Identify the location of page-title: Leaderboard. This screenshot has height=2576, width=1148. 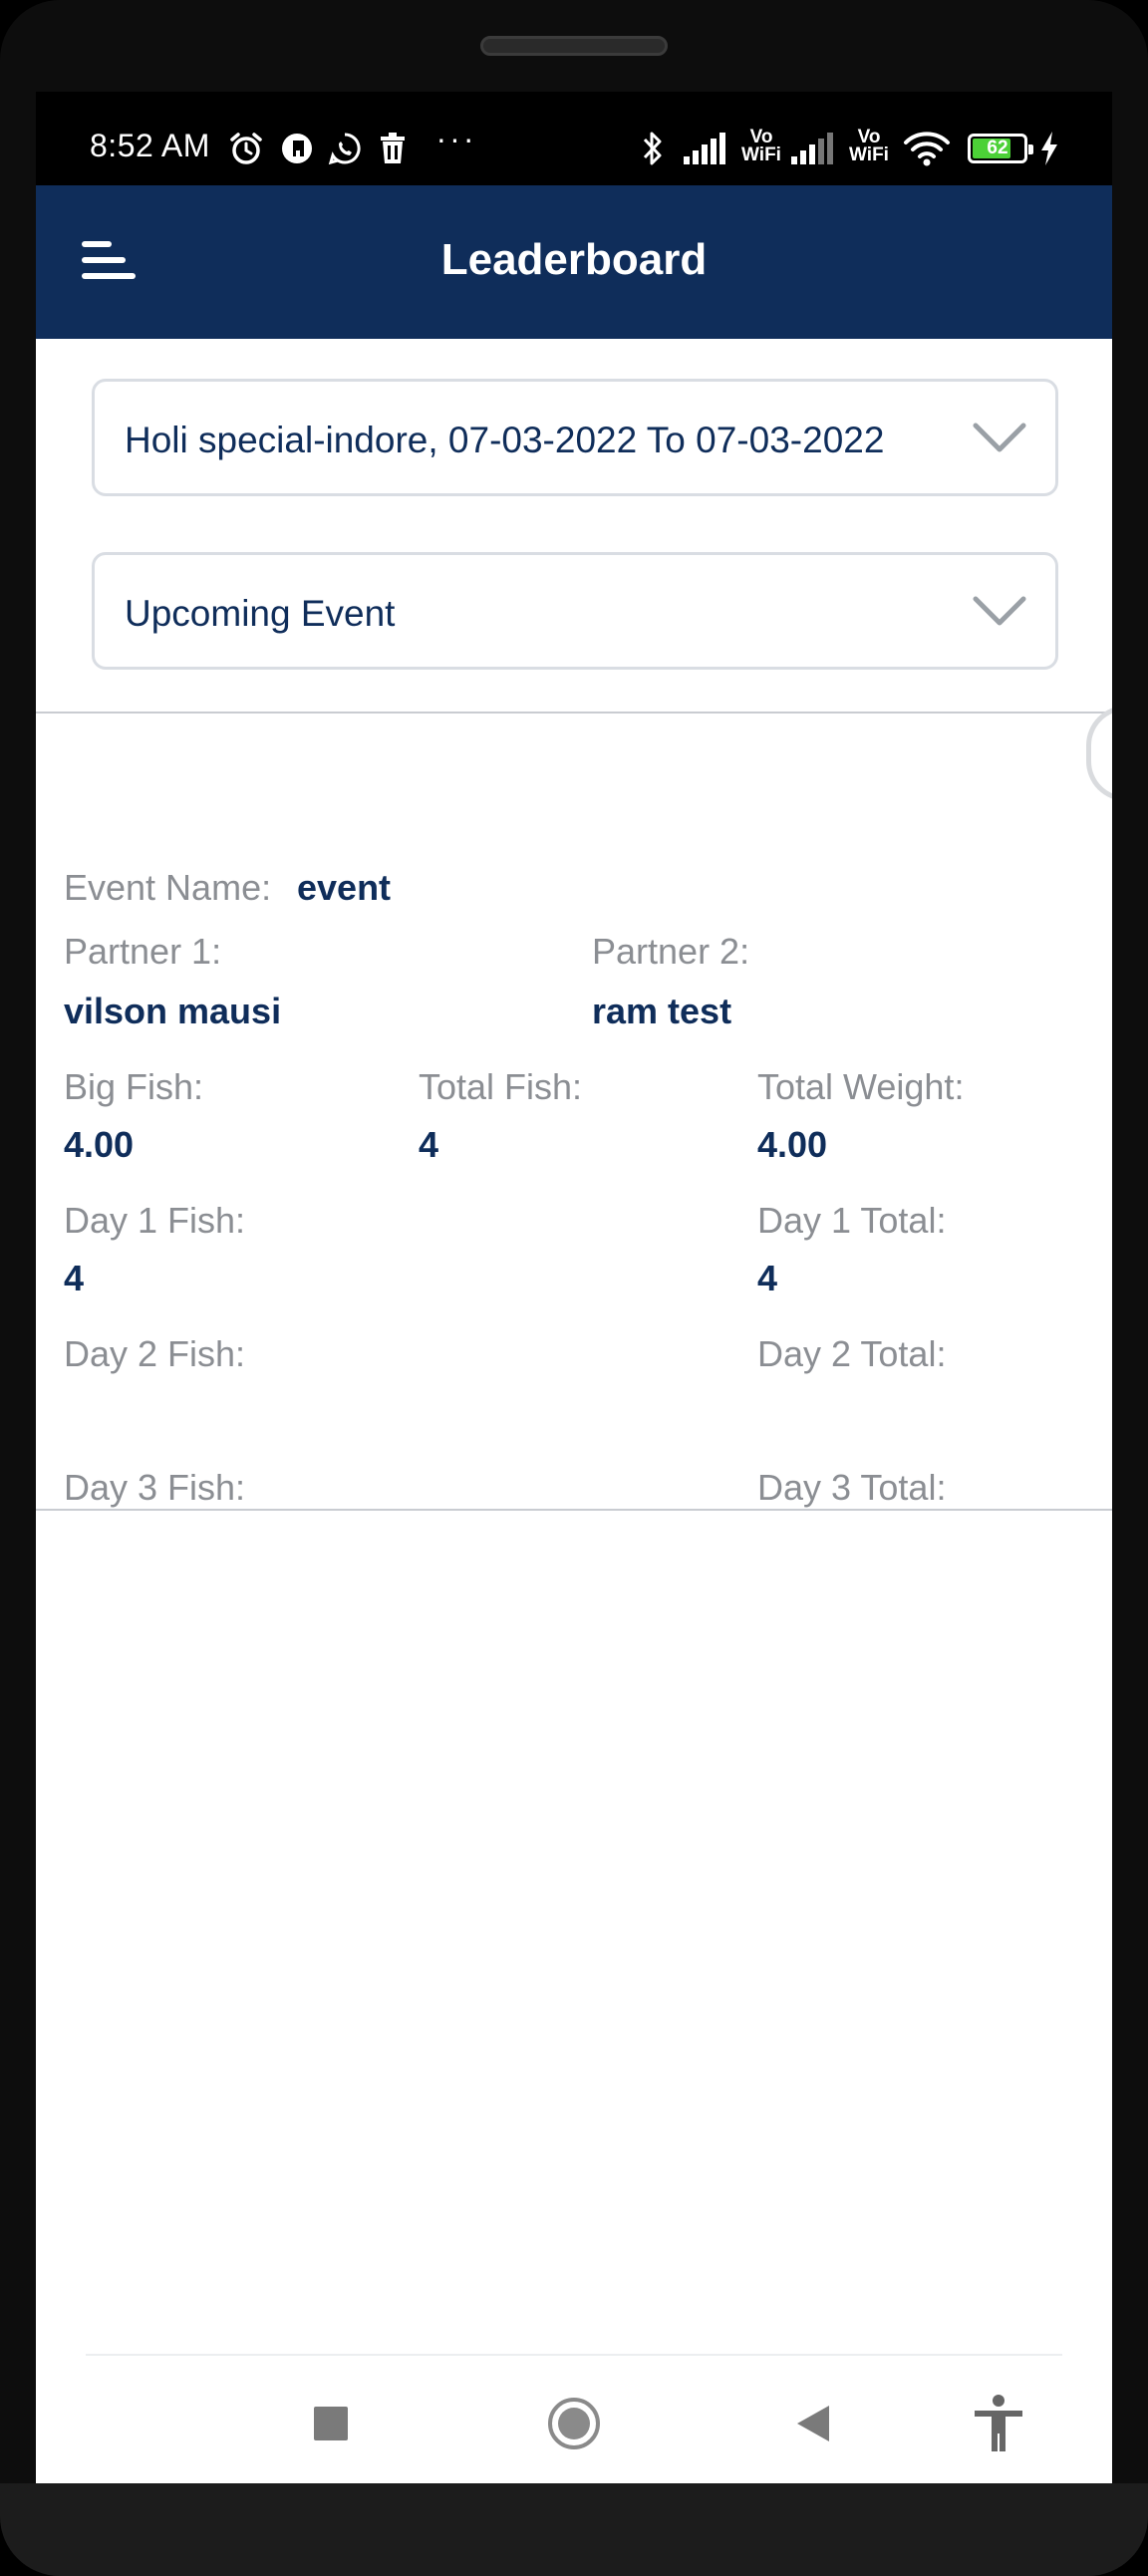
(574, 259).